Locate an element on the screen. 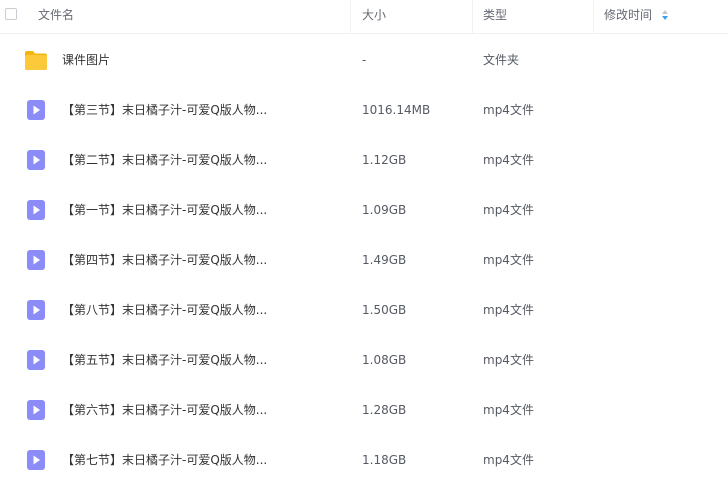 The width and height of the screenshot is (728, 495). column-header-modified-time: 修改时间 is located at coordinates (628, 16).